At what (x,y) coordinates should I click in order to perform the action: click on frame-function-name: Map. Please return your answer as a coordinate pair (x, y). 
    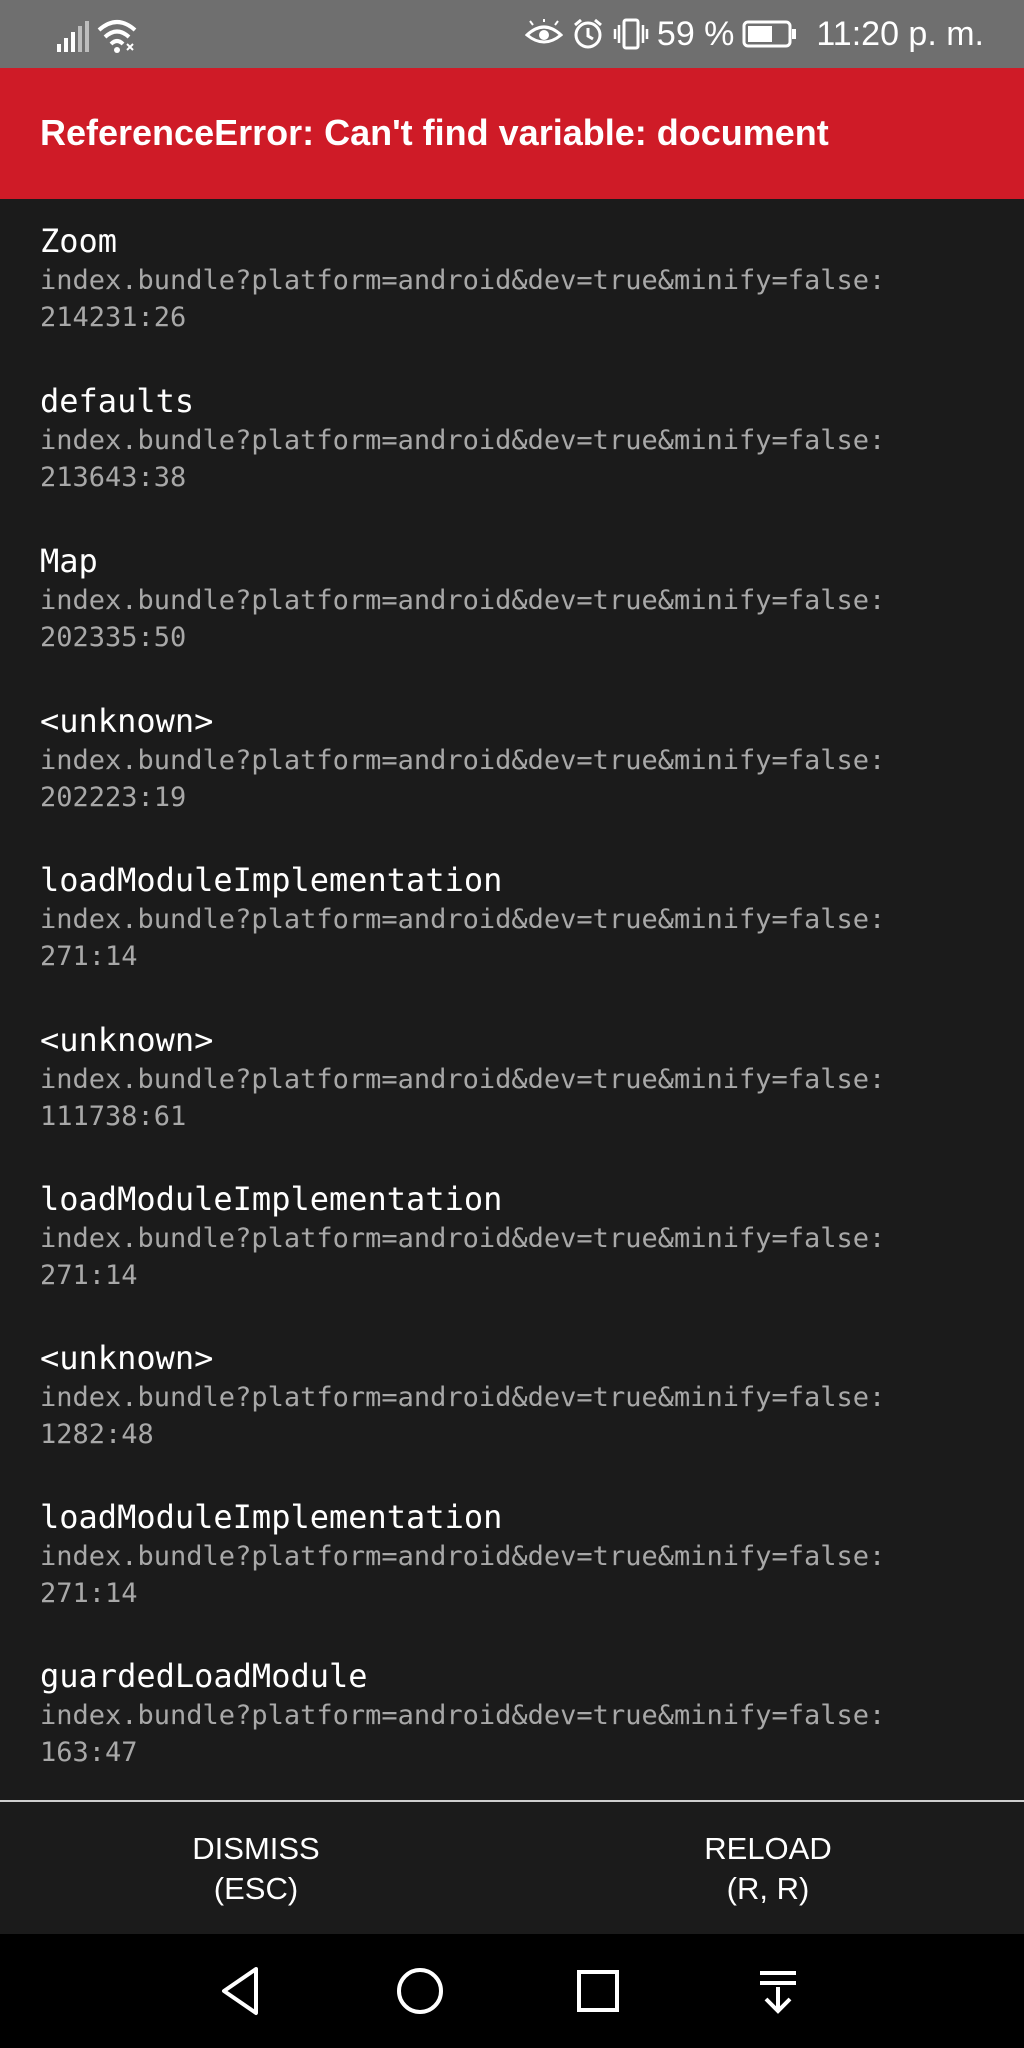
    Looking at the image, I should click on (69, 561).